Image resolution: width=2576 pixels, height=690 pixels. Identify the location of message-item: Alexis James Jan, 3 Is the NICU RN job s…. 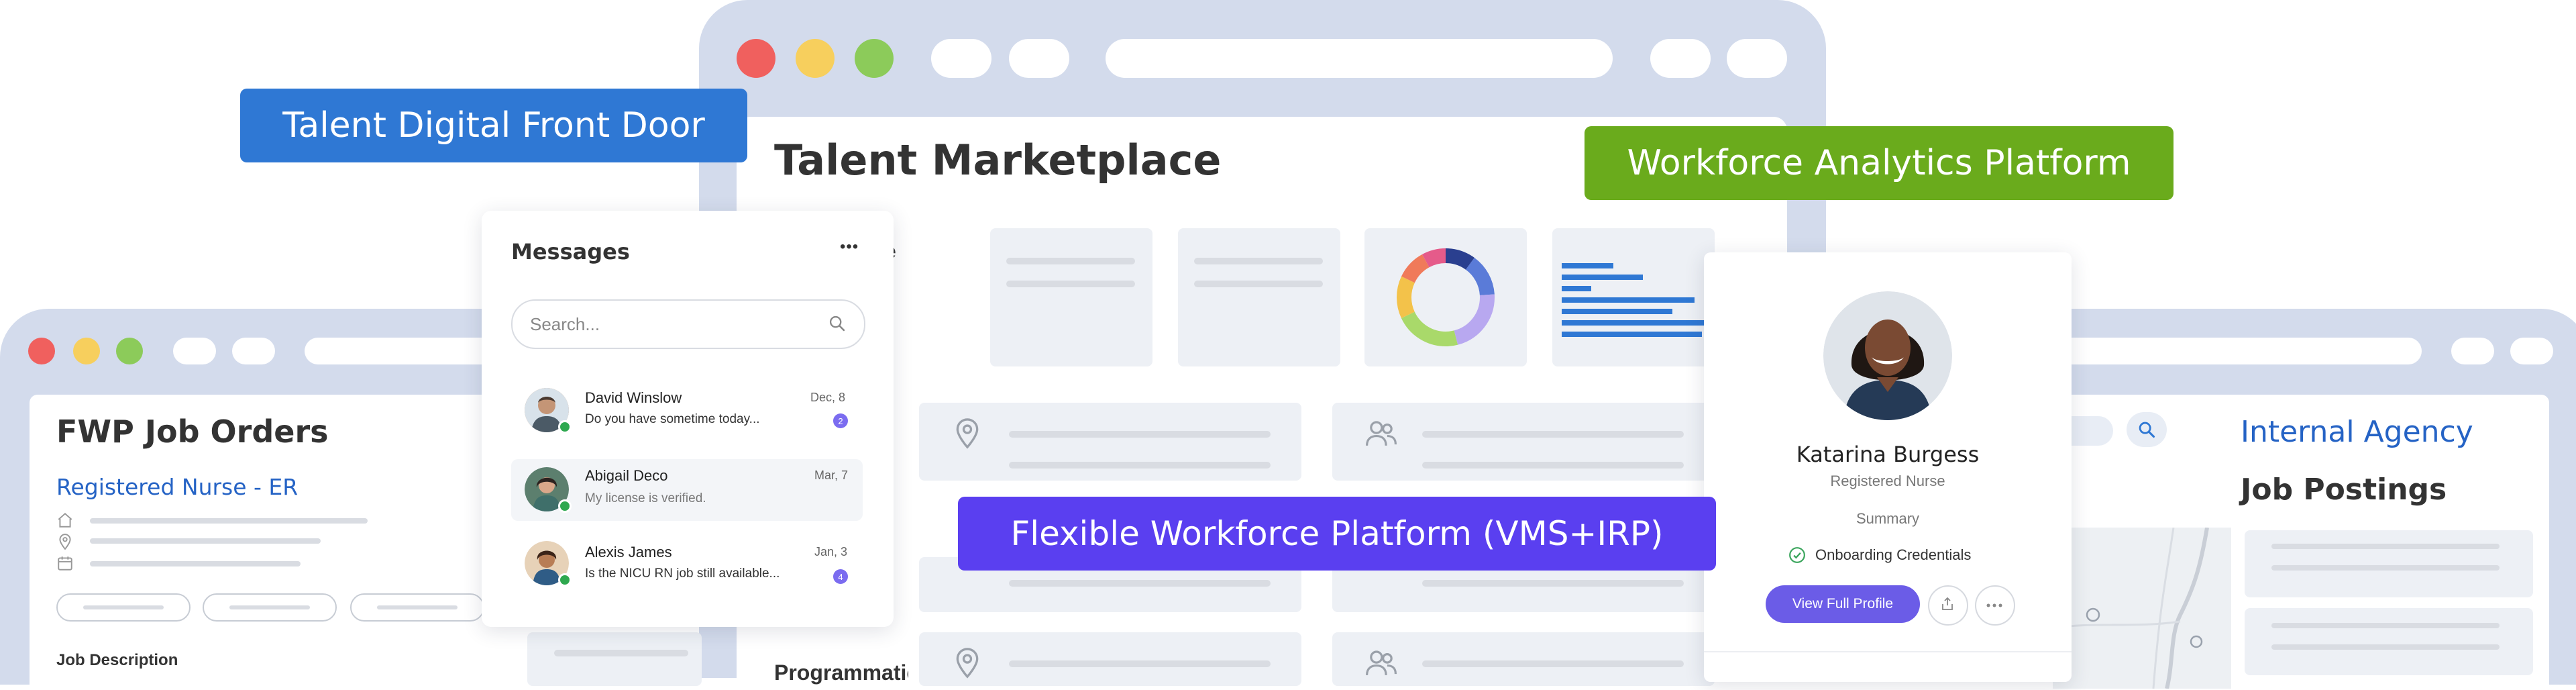
(687, 569).